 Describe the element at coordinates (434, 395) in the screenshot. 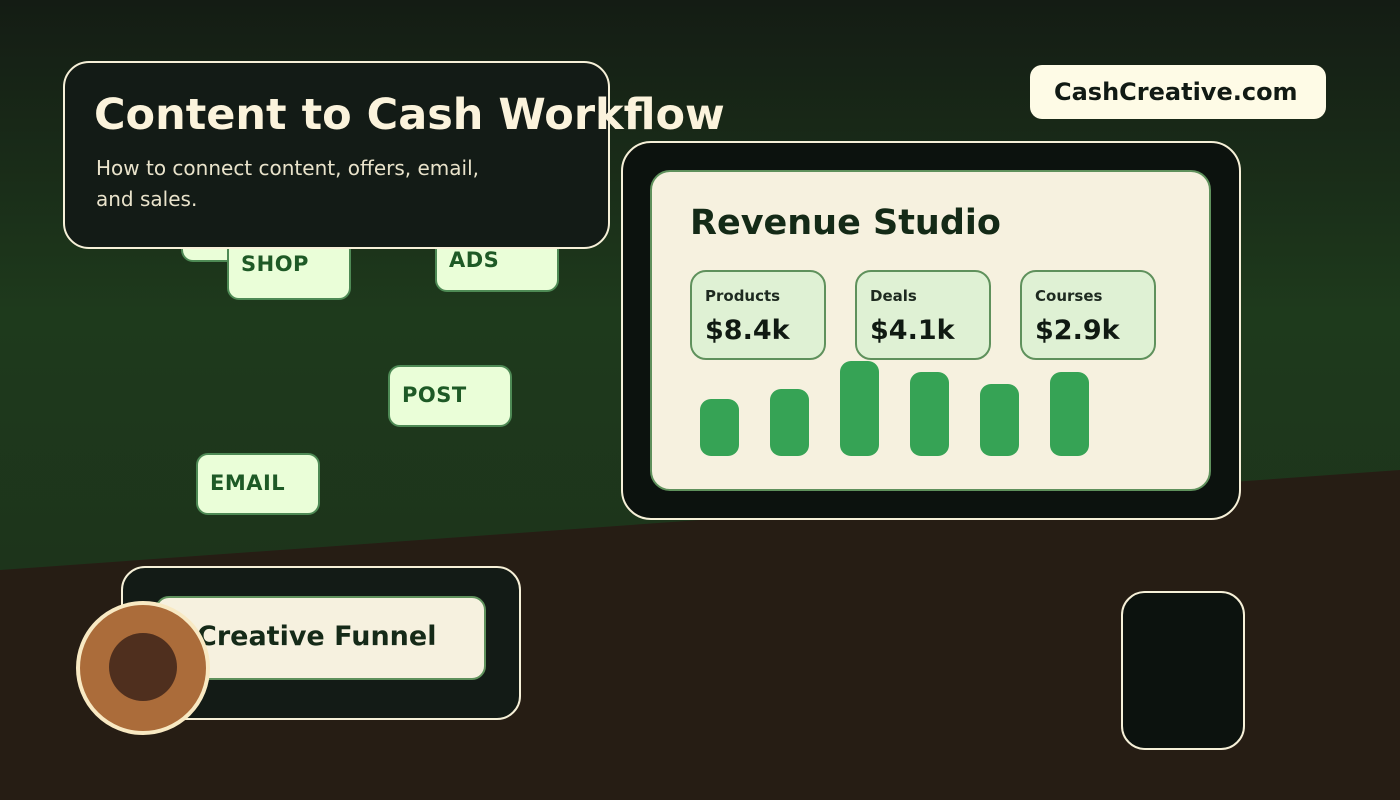

I see `chip-post-label: POST` at that location.